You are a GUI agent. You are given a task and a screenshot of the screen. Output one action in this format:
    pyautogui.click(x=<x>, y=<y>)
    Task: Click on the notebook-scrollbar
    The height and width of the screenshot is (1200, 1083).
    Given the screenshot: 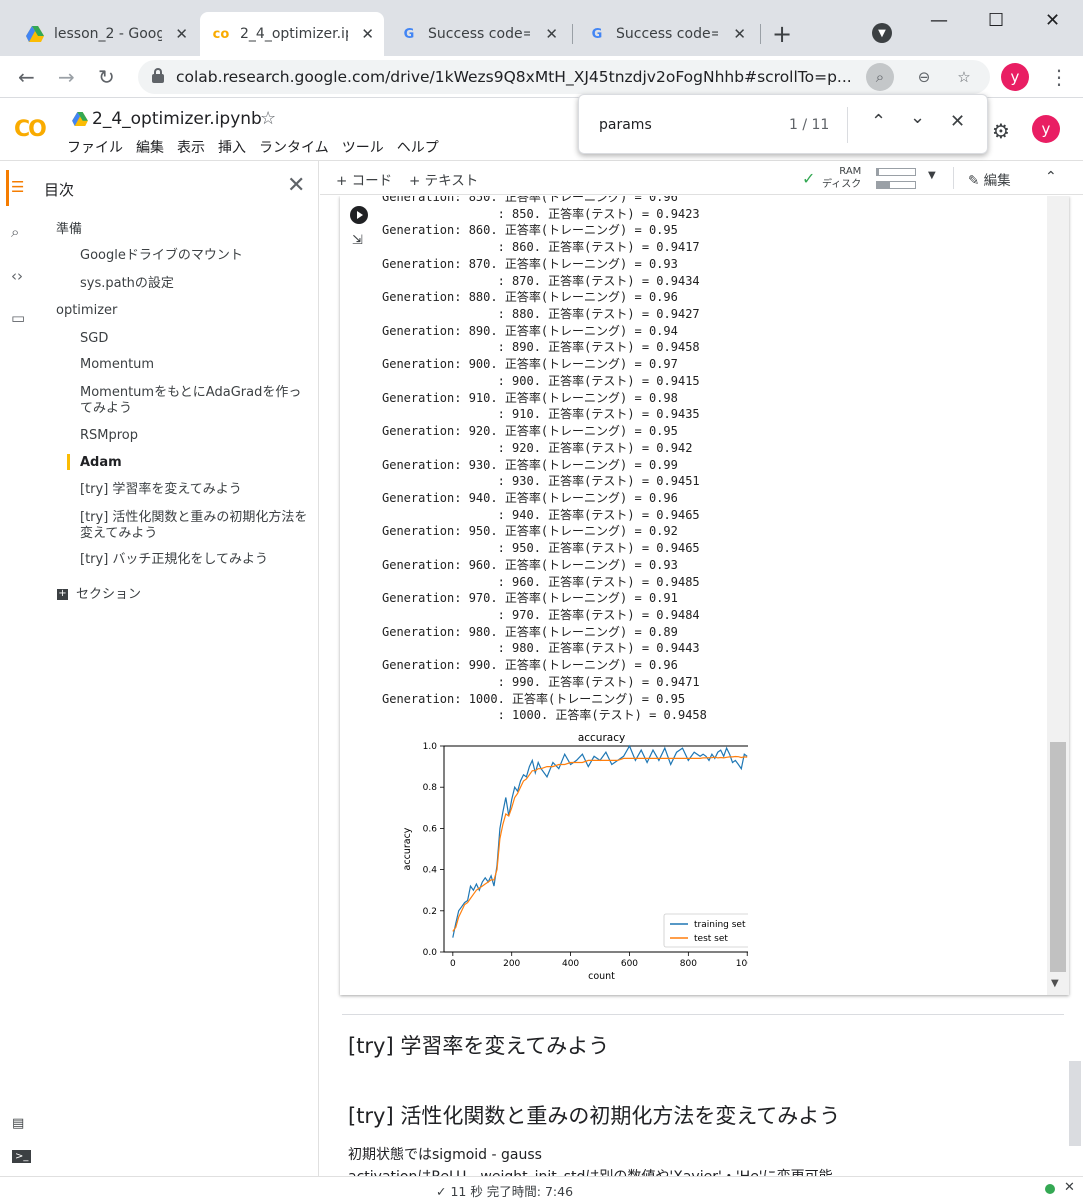 What is the action you would take?
    pyautogui.click(x=1075, y=1103)
    